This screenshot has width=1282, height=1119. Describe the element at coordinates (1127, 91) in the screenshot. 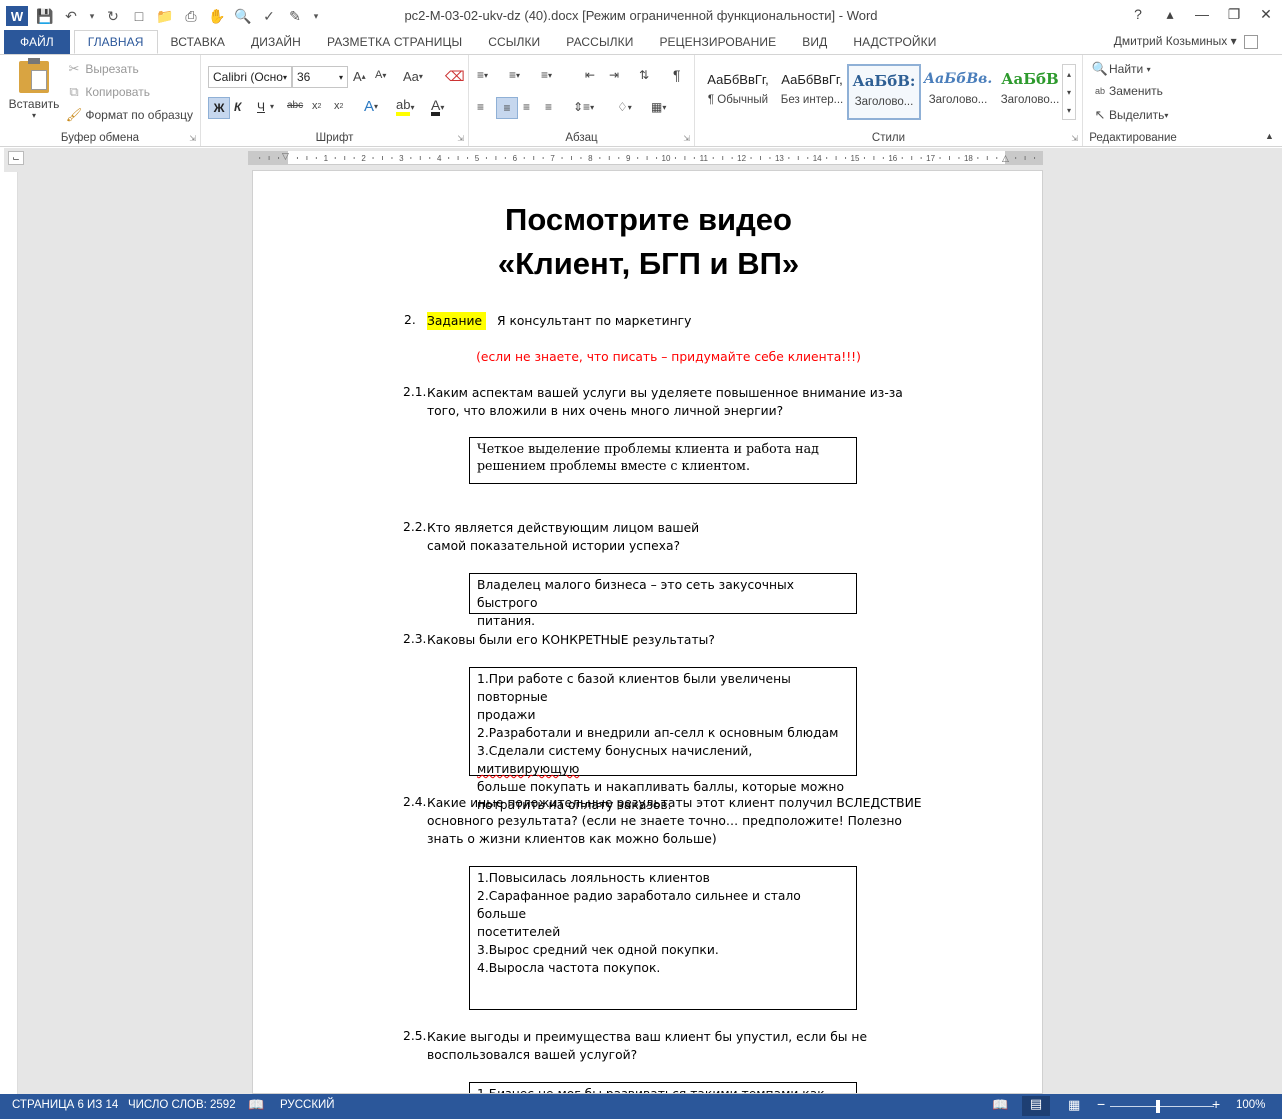

I see `replace-button: ab Заменить` at that location.